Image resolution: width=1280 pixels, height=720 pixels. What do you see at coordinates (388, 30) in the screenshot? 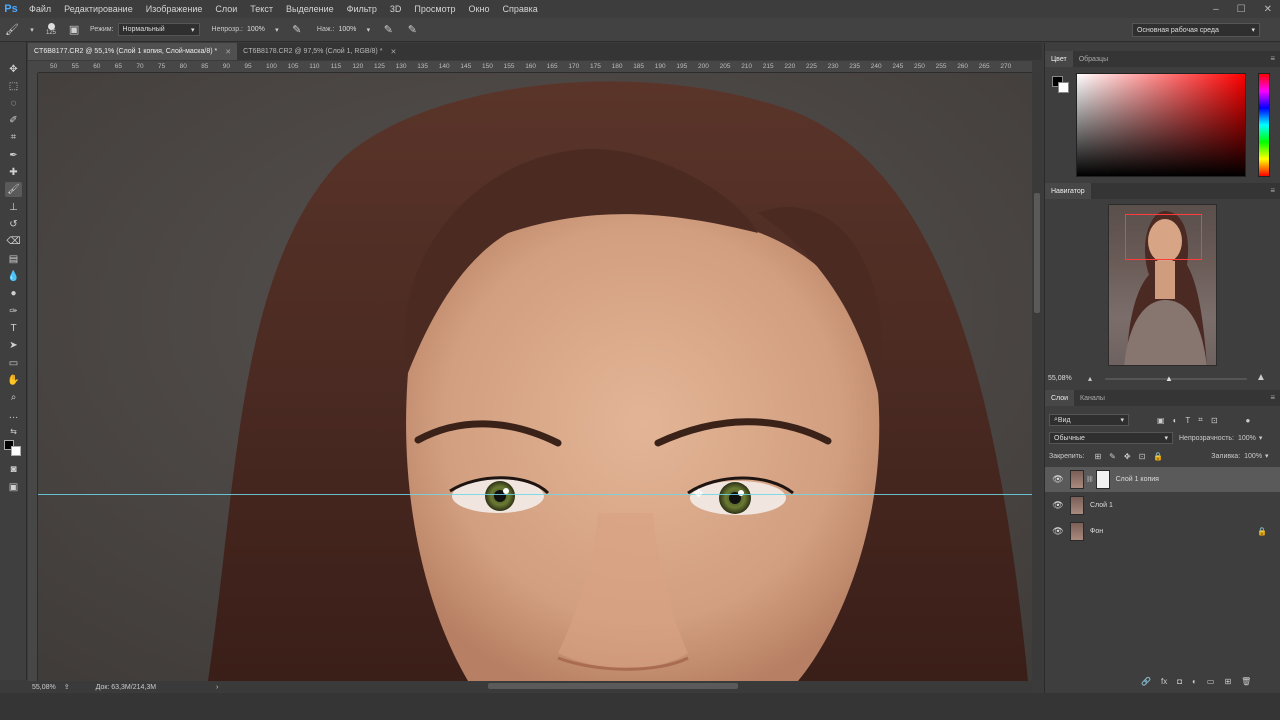
I see `airbrush-icon: ✎` at bounding box center [388, 30].